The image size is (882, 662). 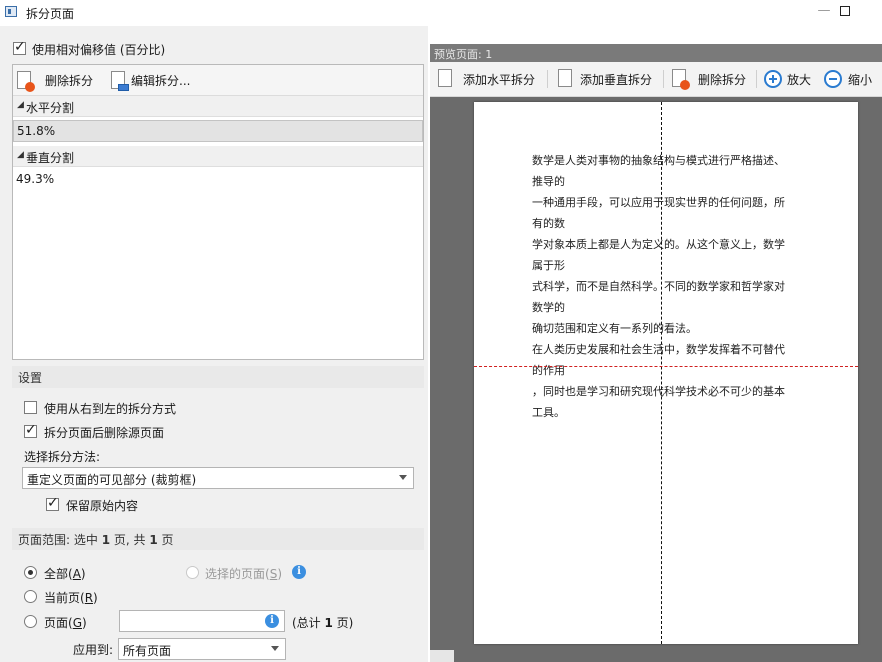 What do you see at coordinates (65, 623) in the screenshot?
I see `range-pages-label: 页面(G)` at bounding box center [65, 623].